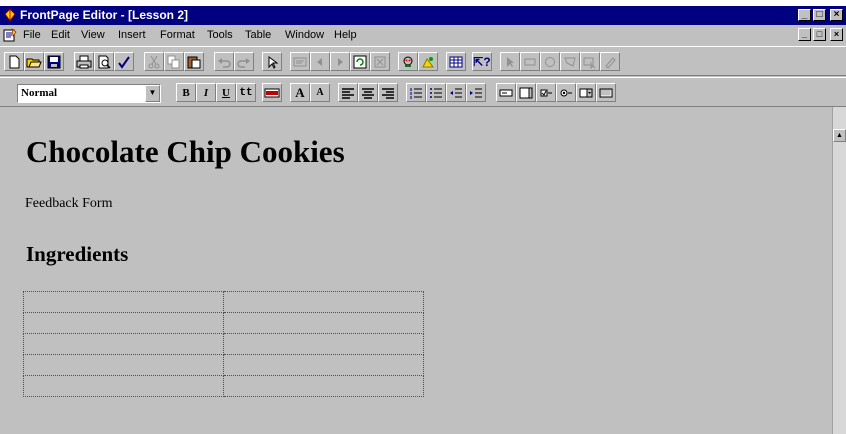 This screenshot has height=434, width=846. I want to click on new-page-button, so click(14, 61).